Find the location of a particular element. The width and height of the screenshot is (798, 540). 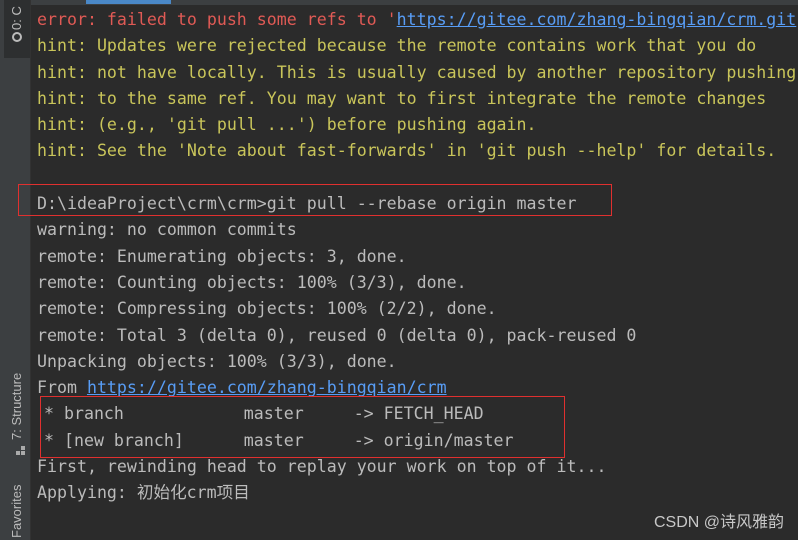

tool-window-sidebar: 0: C 7: Structure Favorites is located at coordinates (17, 270).